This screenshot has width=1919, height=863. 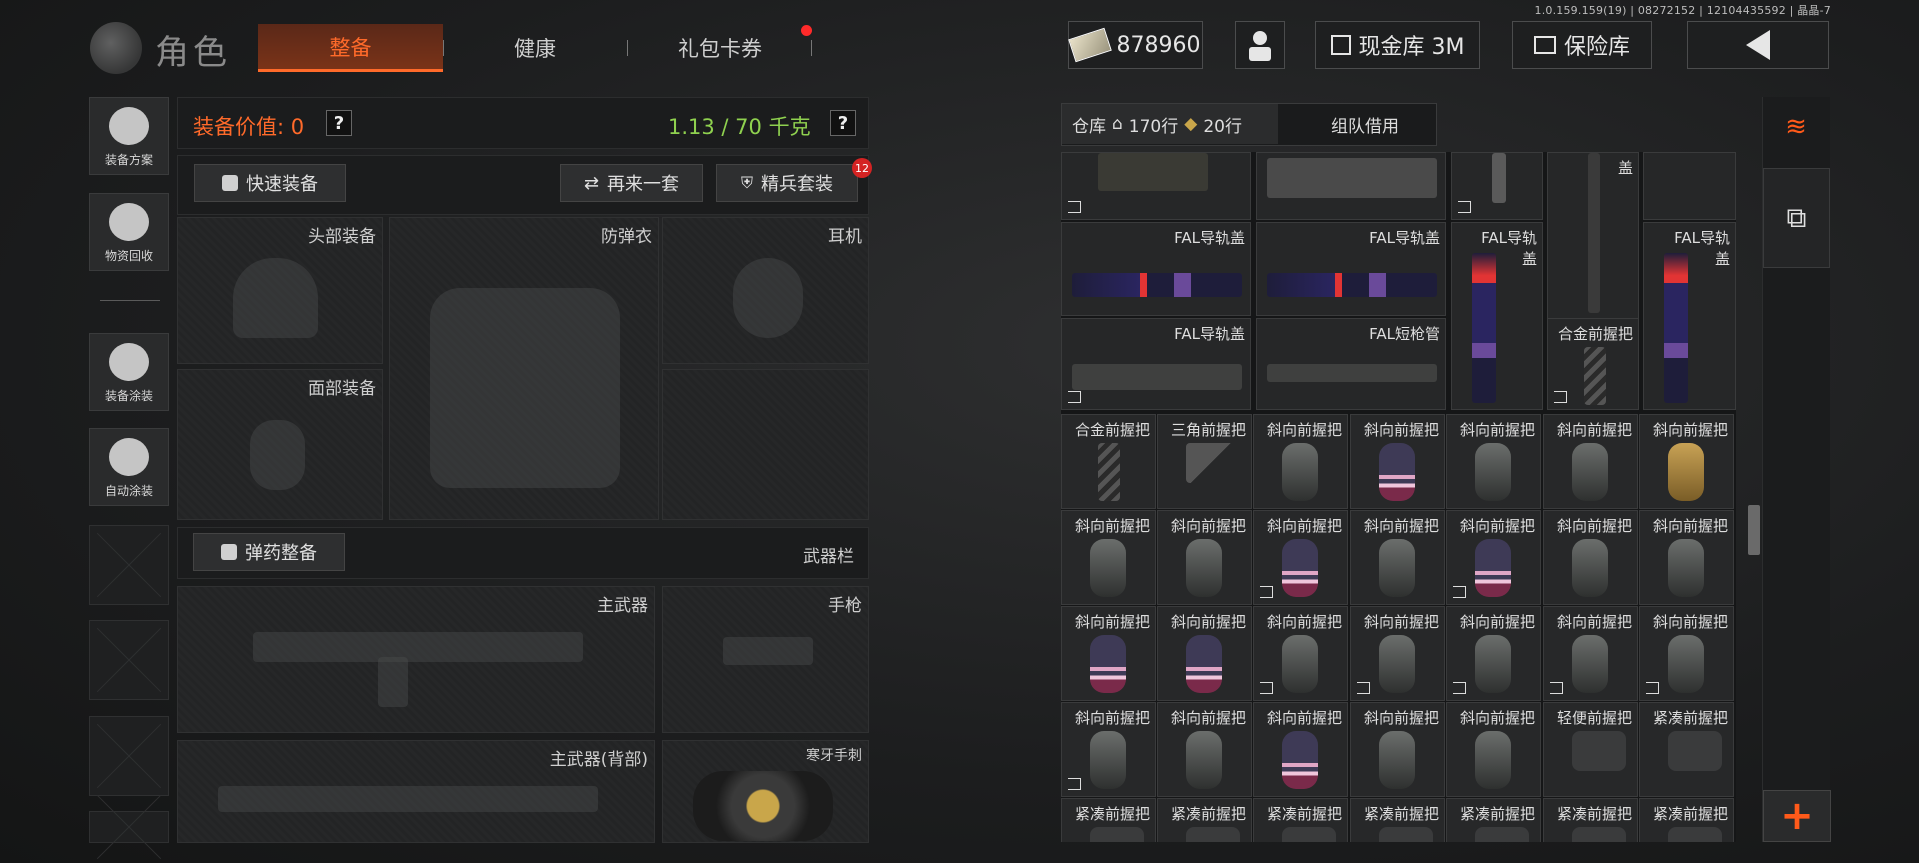 What do you see at coordinates (1582, 45) in the screenshot?
I see `safe-button: 保险库` at bounding box center [1582, 45].